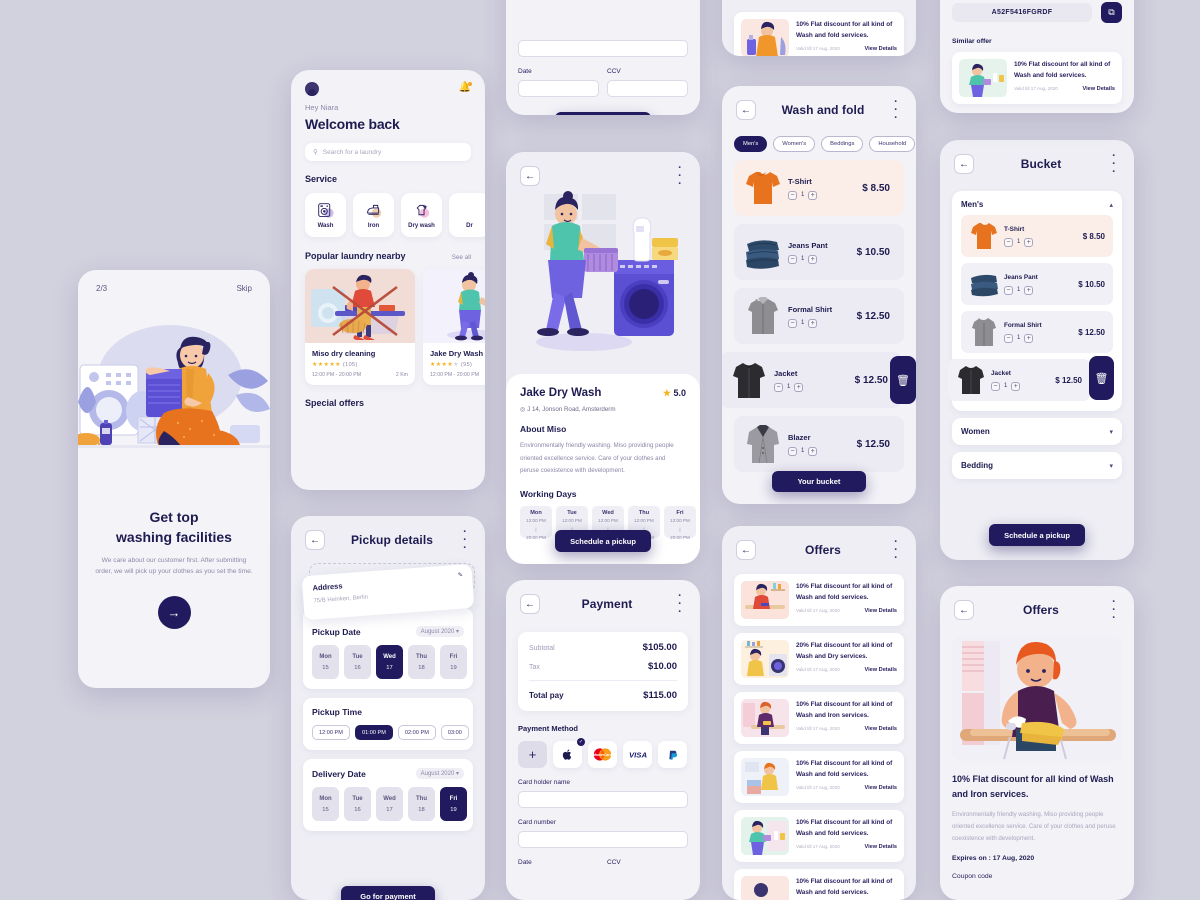  I want to click on notification-bell-icon: 🔔, so click(465, 87).